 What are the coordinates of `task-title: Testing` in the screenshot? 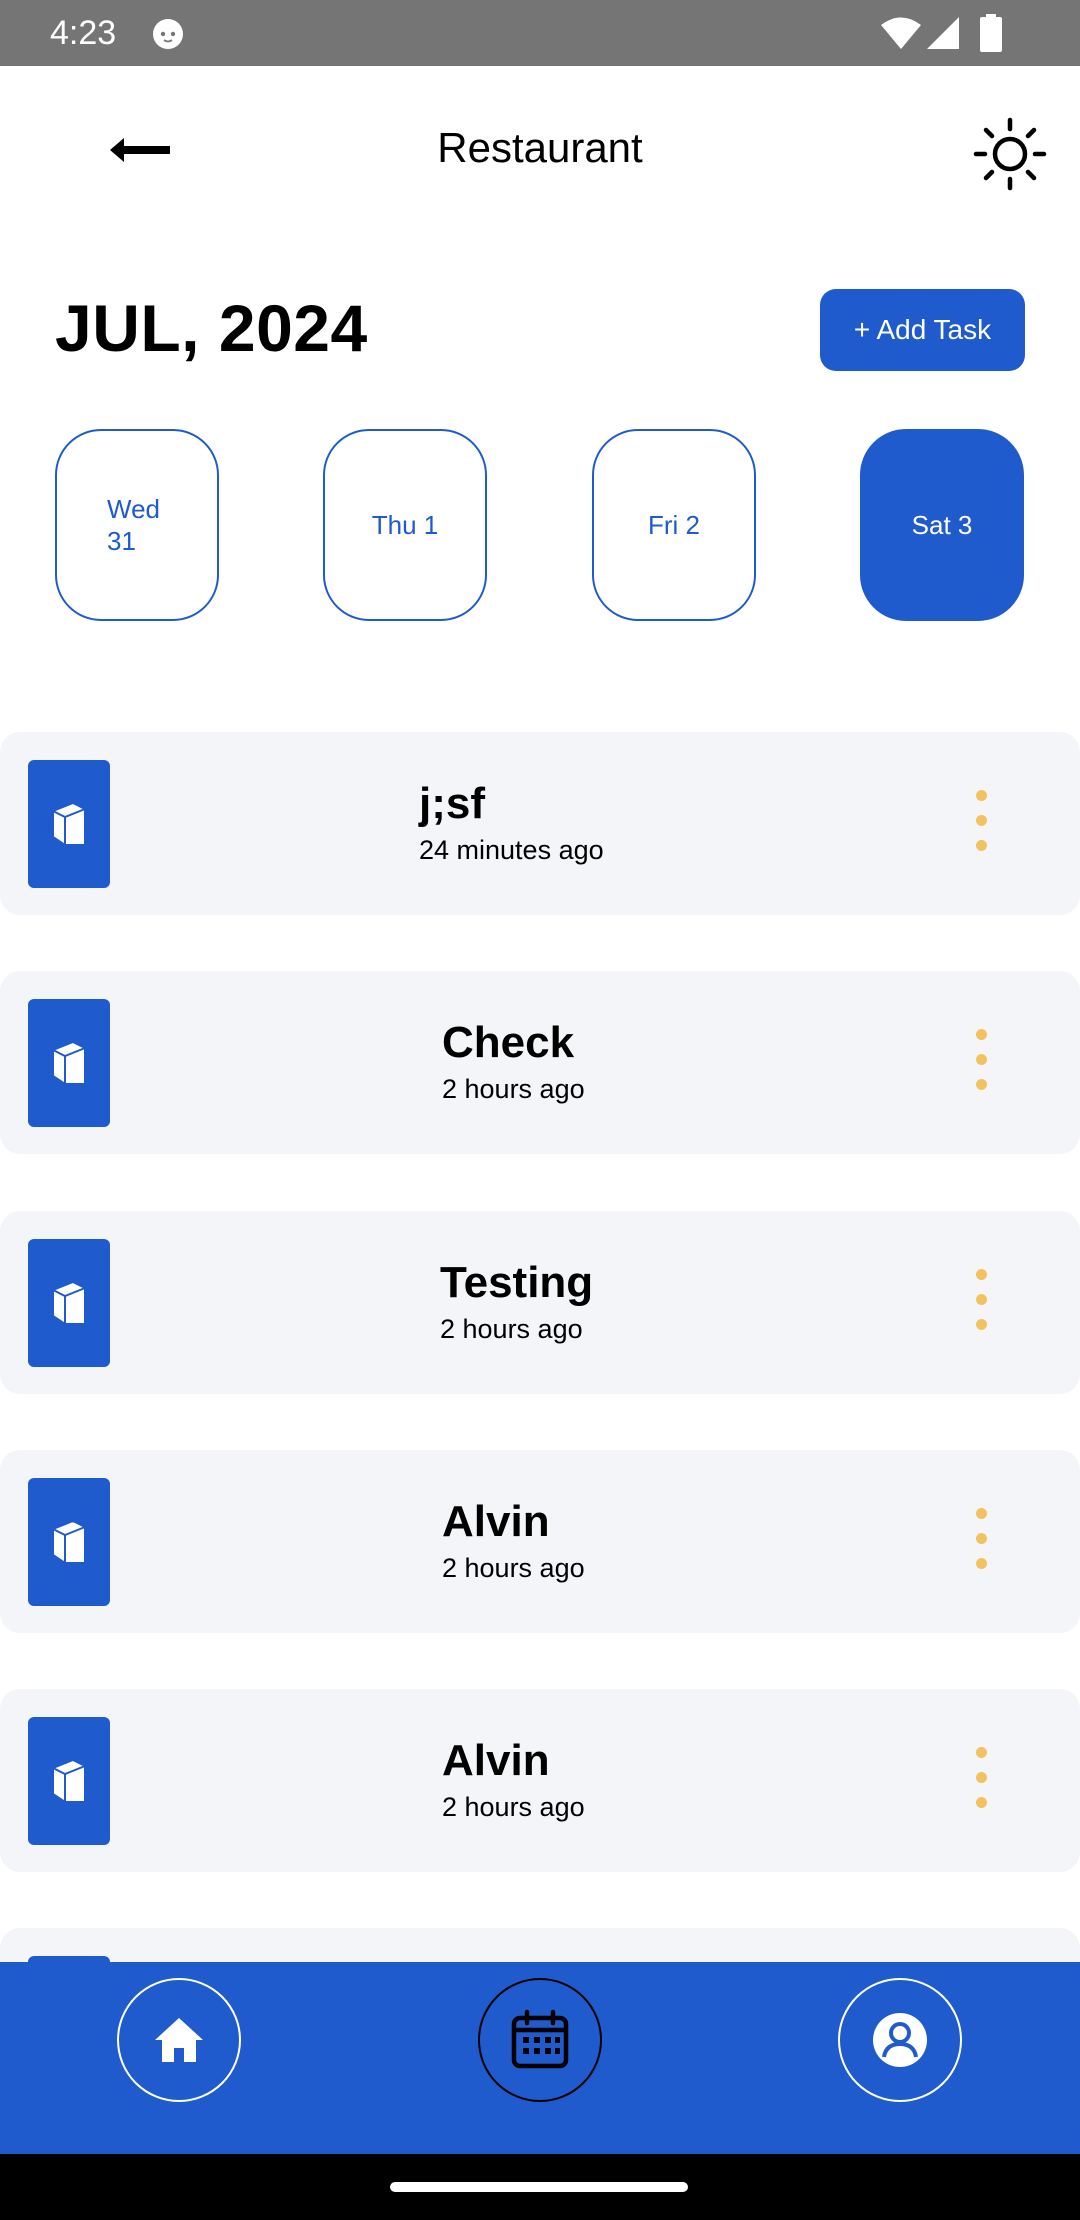 It's located at (517, 1282).